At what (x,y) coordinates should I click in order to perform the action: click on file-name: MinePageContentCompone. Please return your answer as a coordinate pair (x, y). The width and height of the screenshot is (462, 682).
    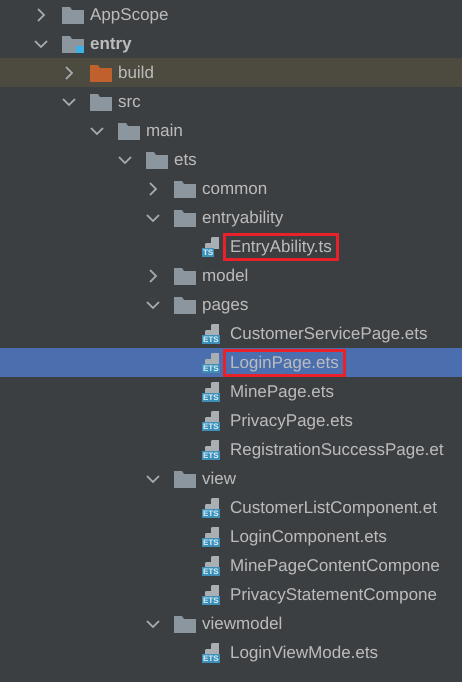
    Looking at the image, I should click on (335, 566).